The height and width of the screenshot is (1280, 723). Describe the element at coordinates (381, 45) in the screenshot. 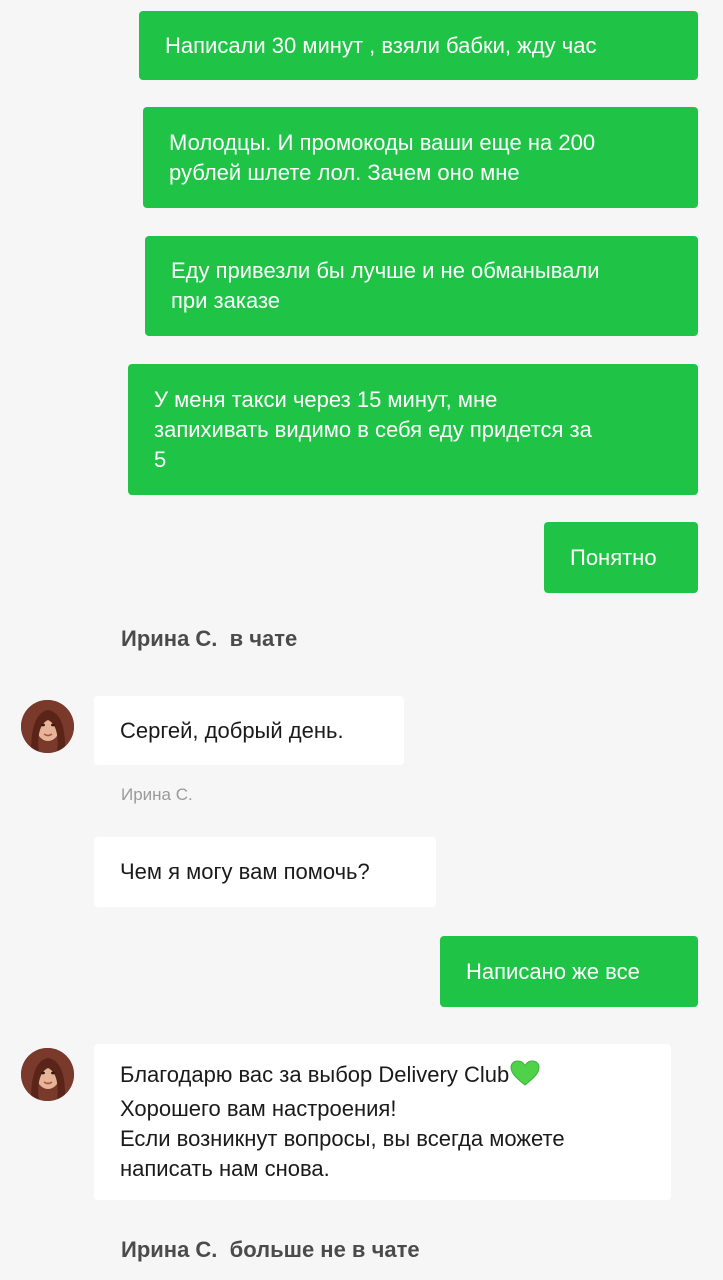

I see `message-text: Написали 30 минут , взяли бабки, жду час` at that location.